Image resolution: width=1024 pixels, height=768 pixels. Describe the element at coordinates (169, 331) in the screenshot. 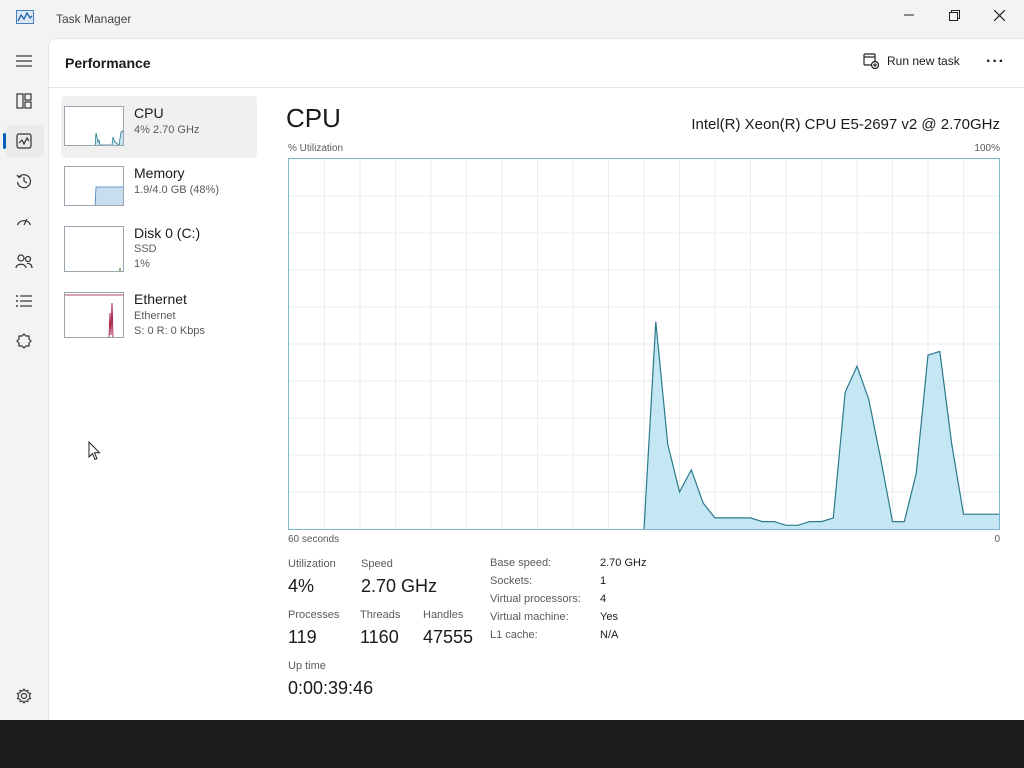

I see `sidebar-item-detail: S: 0 R: 0 Kbps` at that location.